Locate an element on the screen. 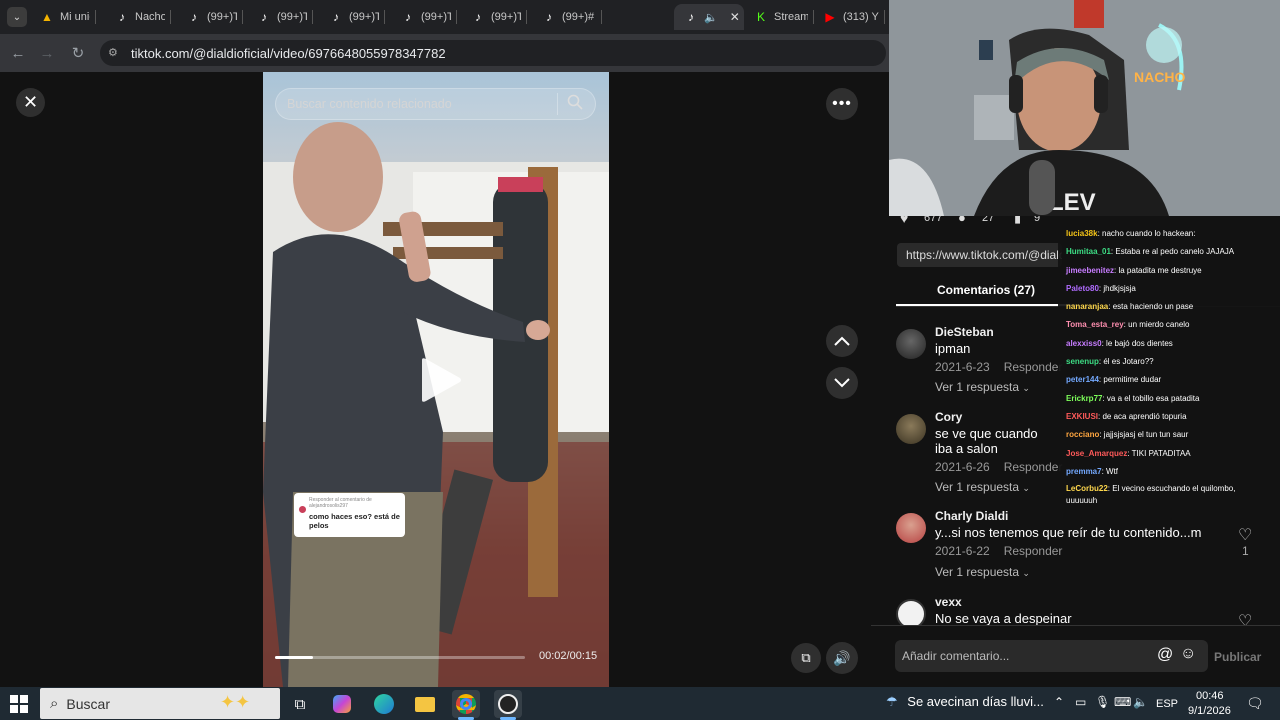  volume-button: 🔊 is located at coordinates (842, 658).